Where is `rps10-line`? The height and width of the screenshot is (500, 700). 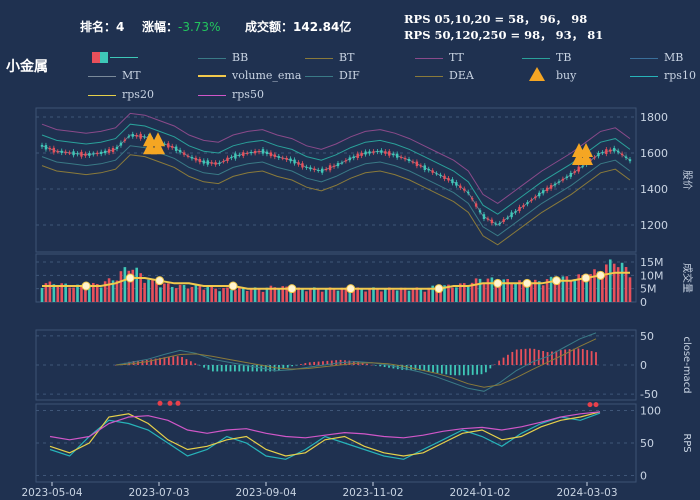 rps10-line is located at coordinates (325, 436).